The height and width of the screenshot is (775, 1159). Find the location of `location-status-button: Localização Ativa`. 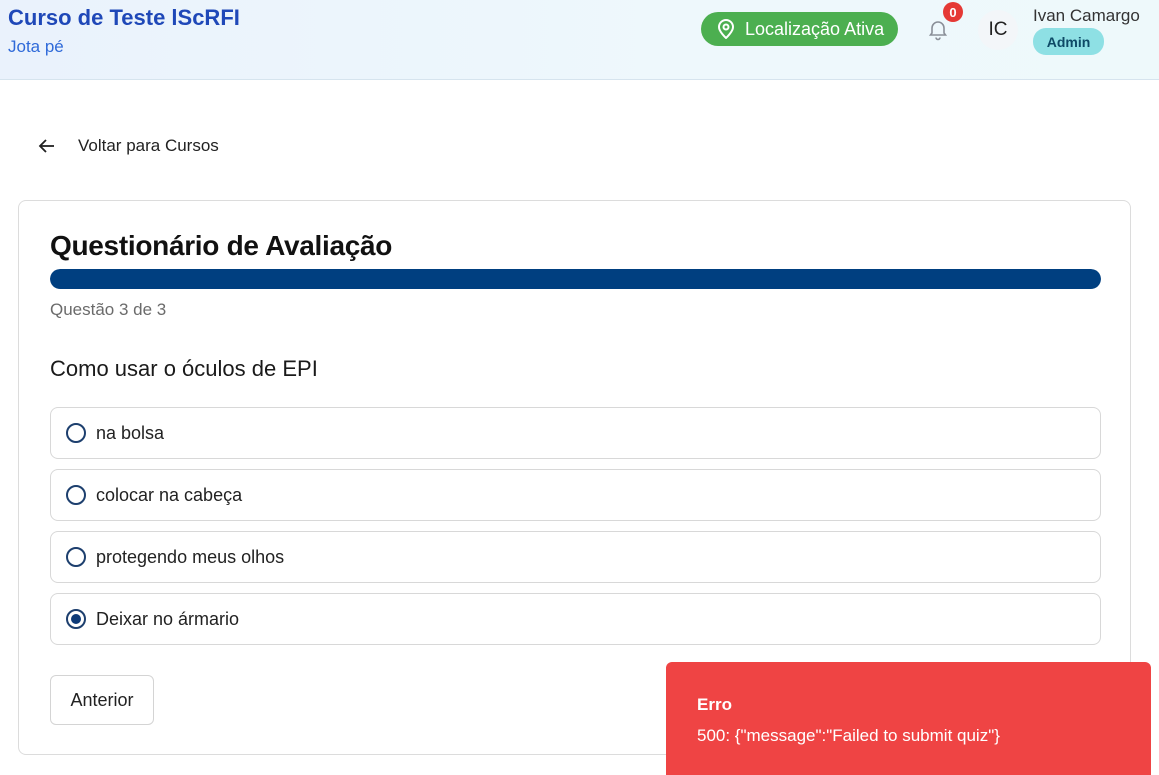

location-status-button: Localização Ativa is located at coordinates (799, 29).